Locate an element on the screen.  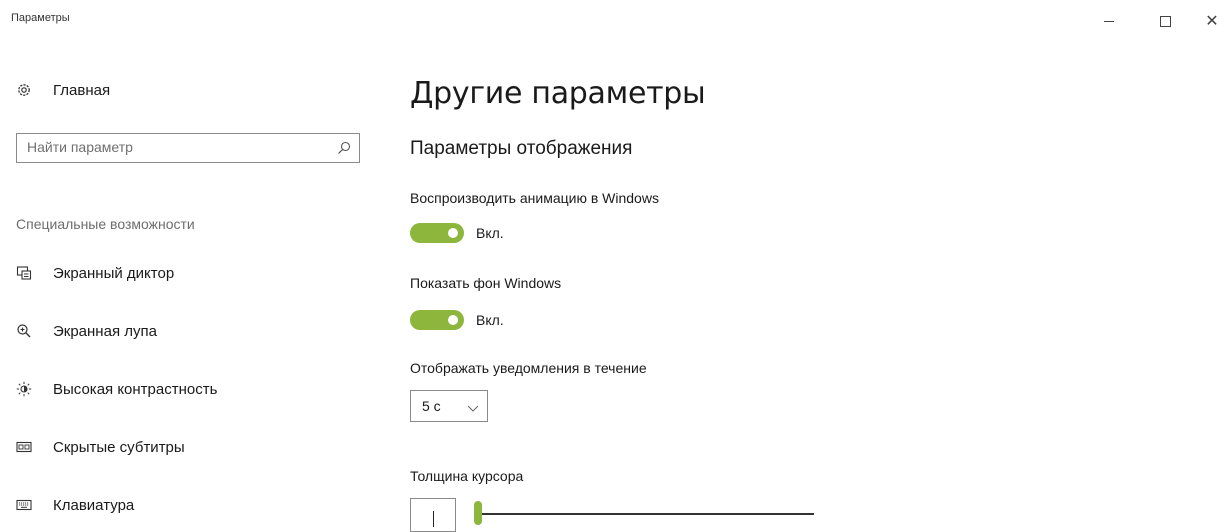
search-input is located at coordinates (172, 147).